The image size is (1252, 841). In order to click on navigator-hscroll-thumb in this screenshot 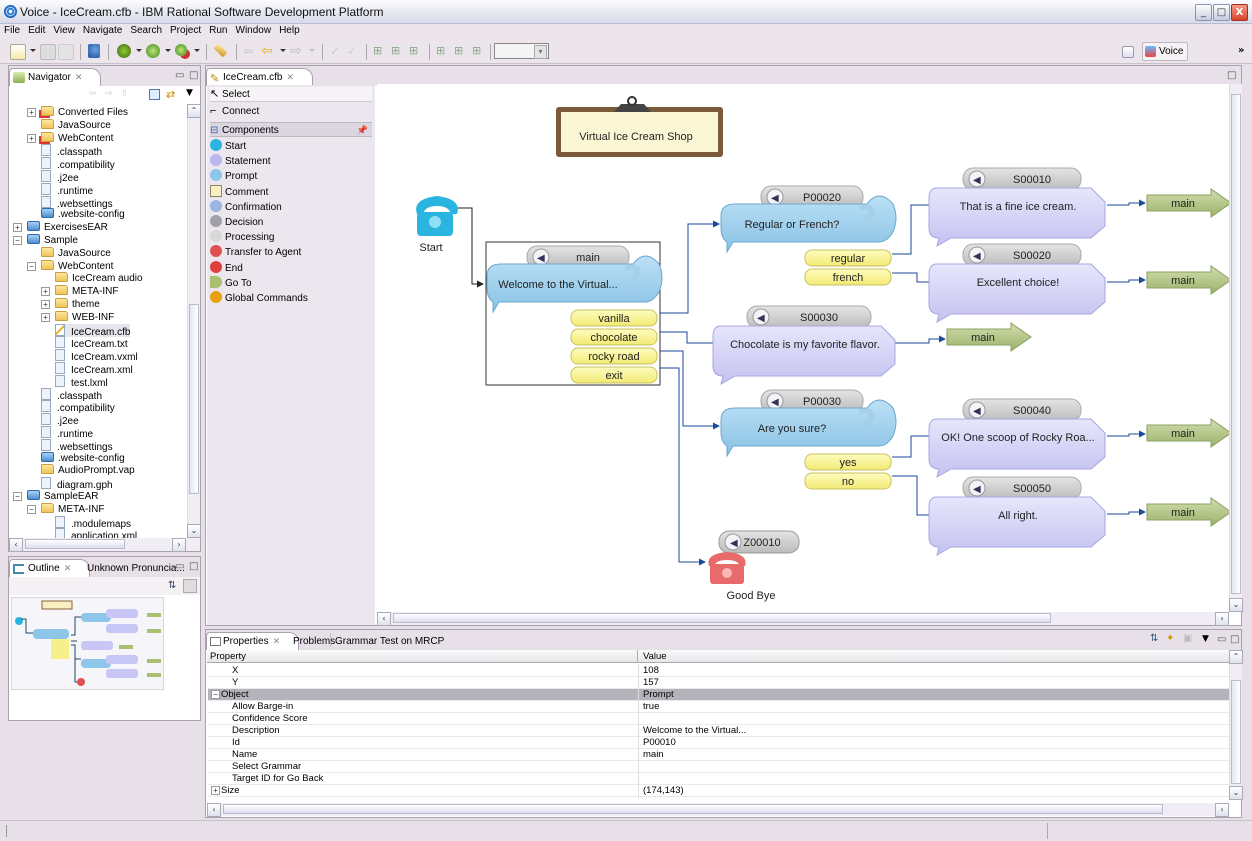, I will do `click(75, 544)`.